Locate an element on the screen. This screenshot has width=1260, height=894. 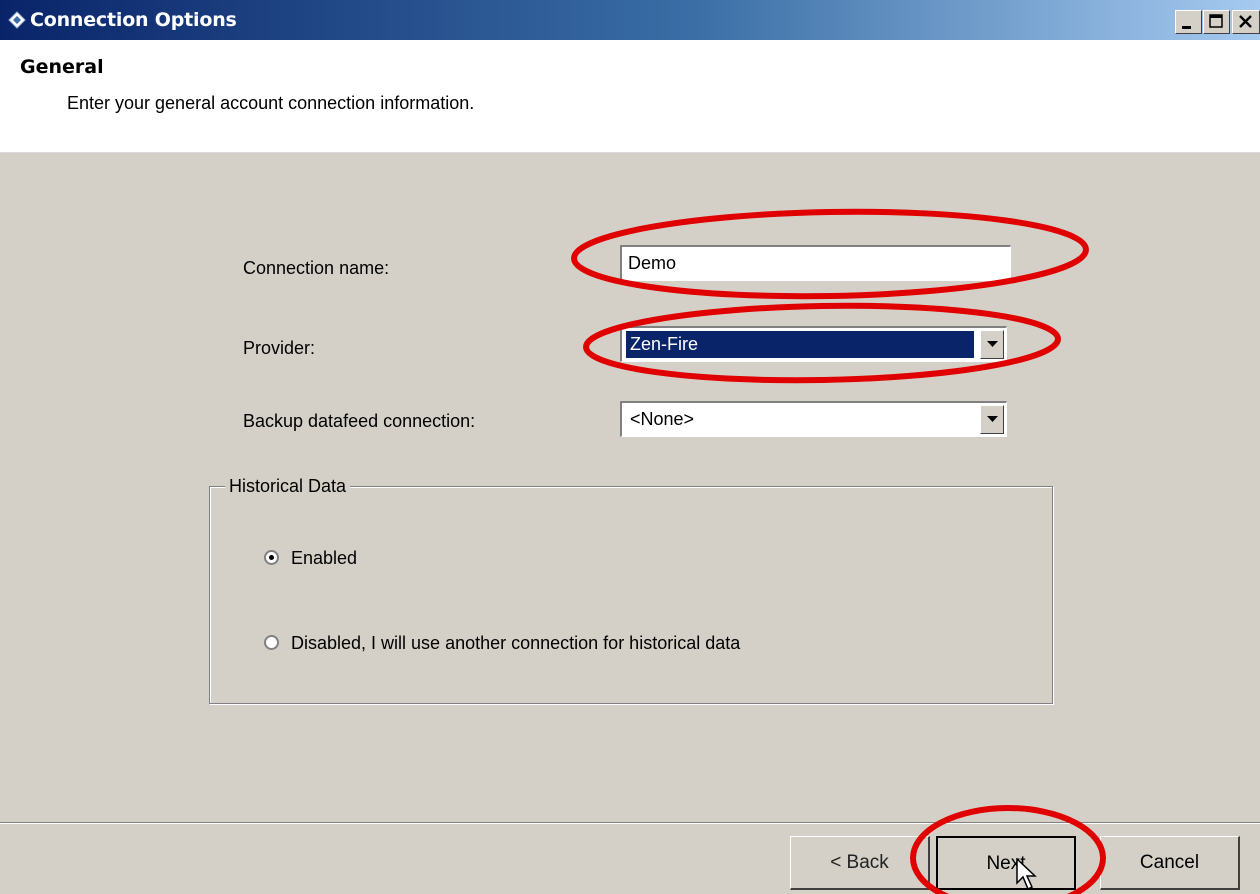
backup-dropdown-button is located at coordinates (992, 419).